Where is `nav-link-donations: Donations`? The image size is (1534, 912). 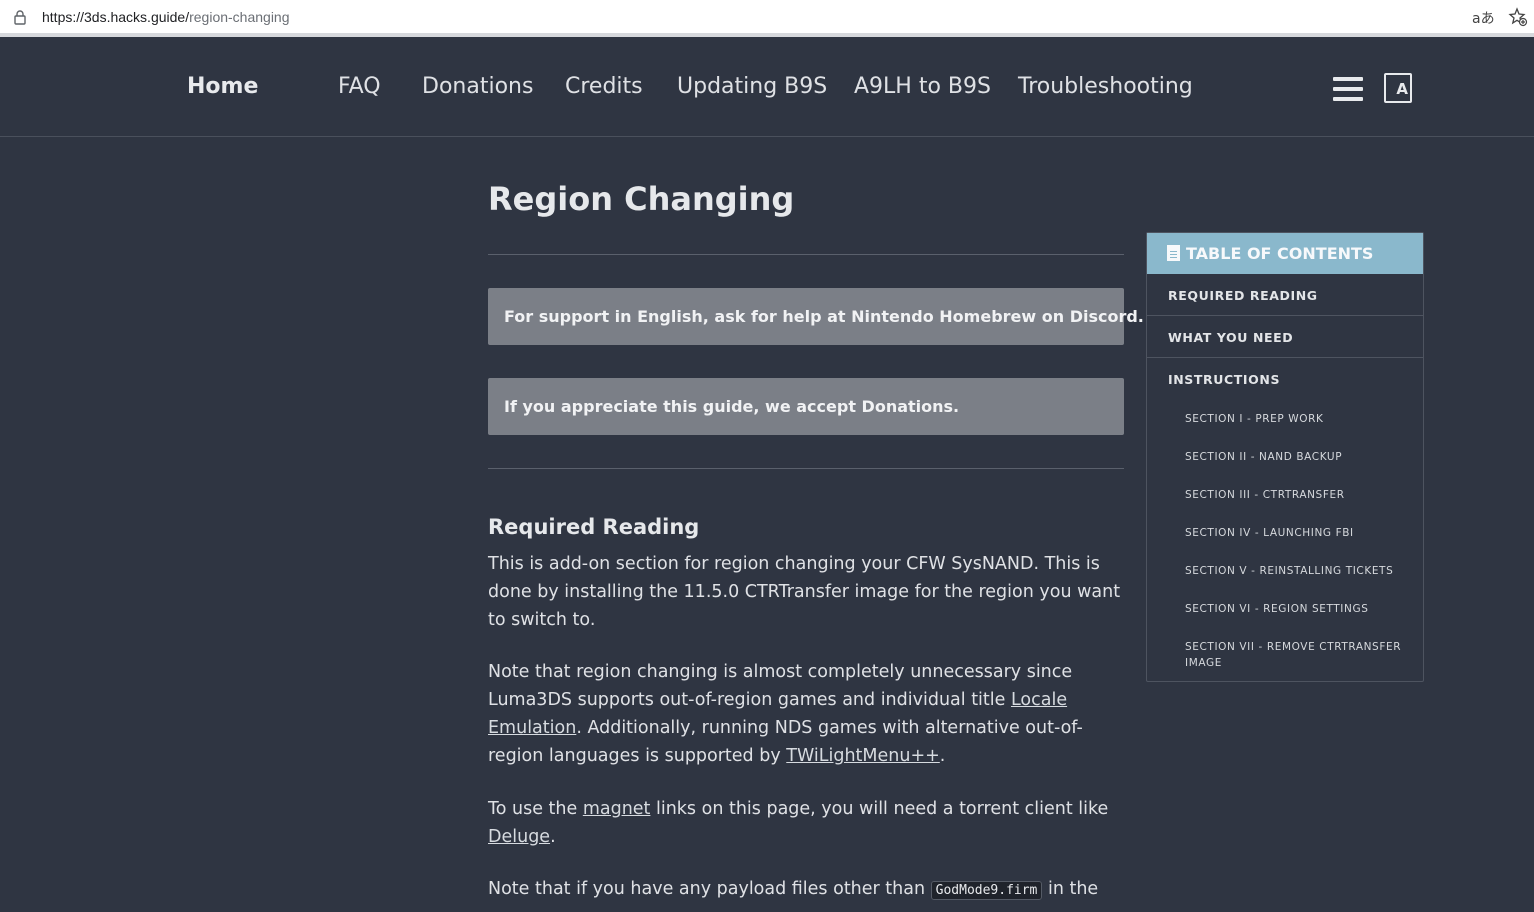
nav-link-donations: Donations is located at coordinates (477, 86).